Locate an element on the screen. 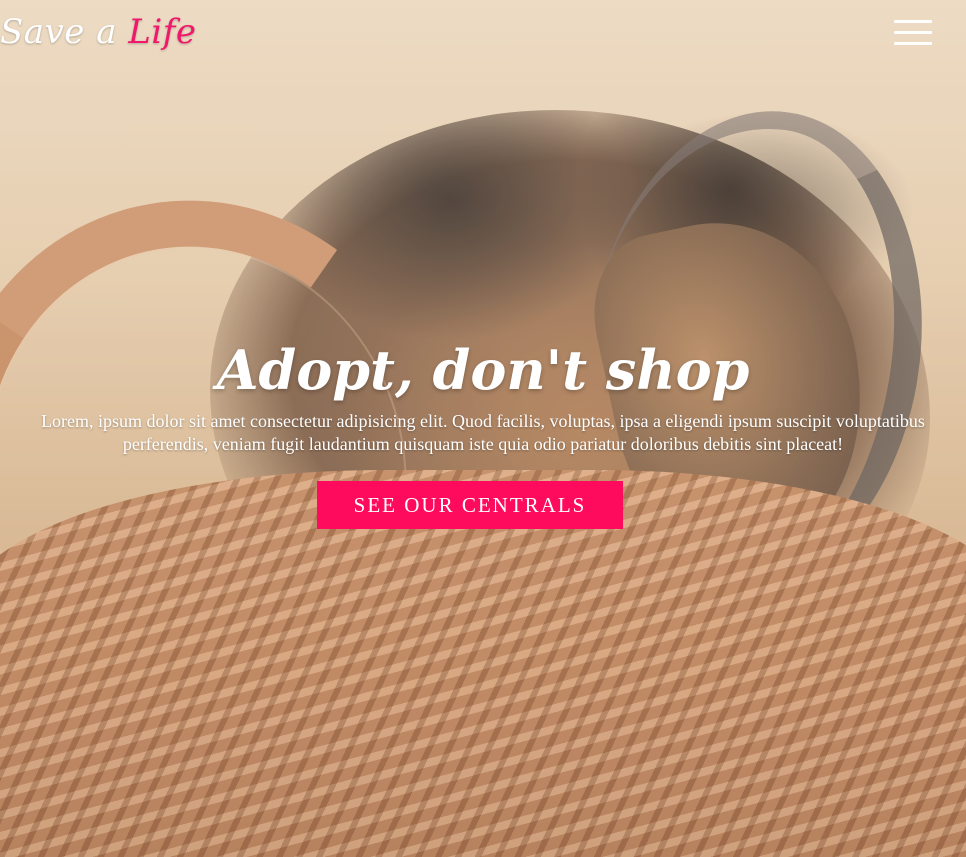  menu-bar-middle is located at coordinates (913, 32).